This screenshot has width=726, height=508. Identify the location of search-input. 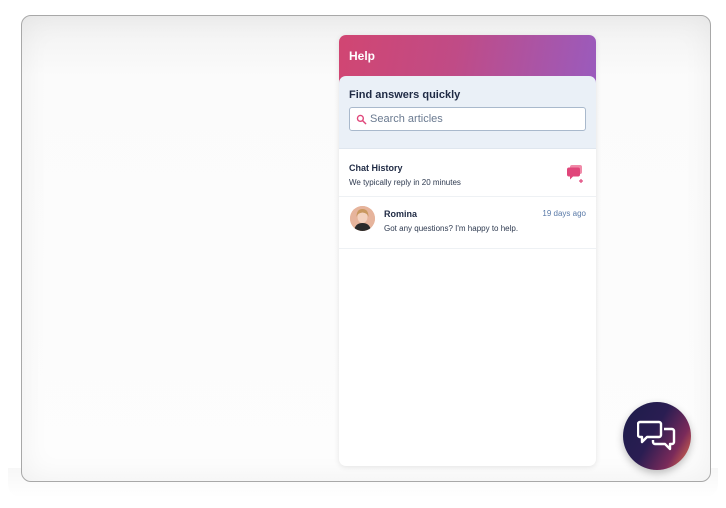
(476, 119).